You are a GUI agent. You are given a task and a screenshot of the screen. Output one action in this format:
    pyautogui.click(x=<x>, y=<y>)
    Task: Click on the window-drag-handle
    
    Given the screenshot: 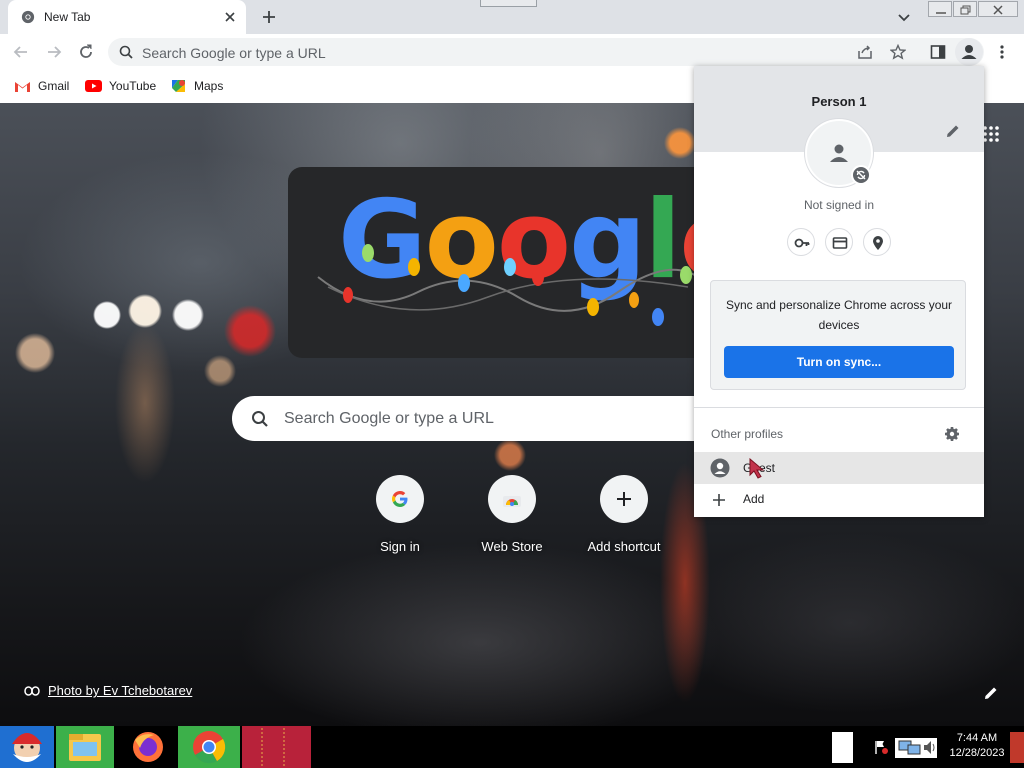 What is the action you would take?
    pyautogui.click(x=508, y=3)
    